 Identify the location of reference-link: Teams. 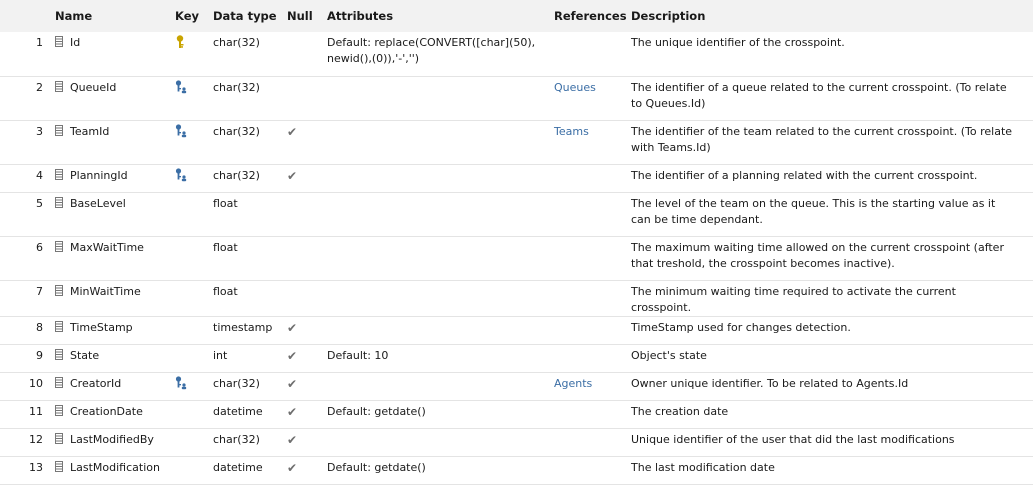
(571, 131).